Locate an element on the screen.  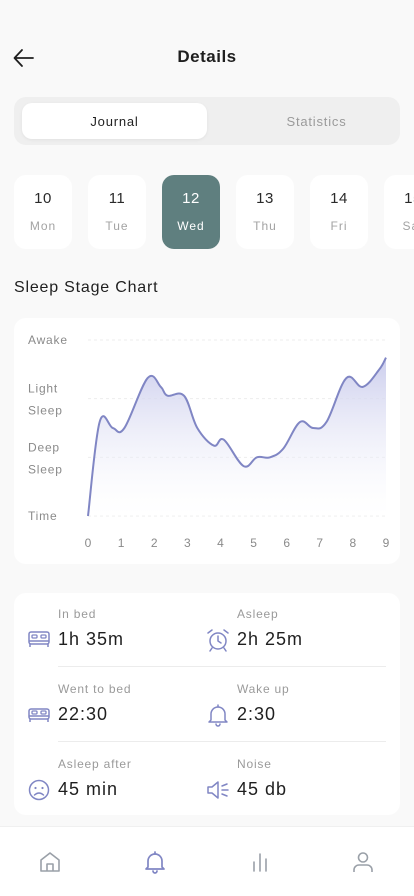
sleep-area is located at coordinates (237, 436).